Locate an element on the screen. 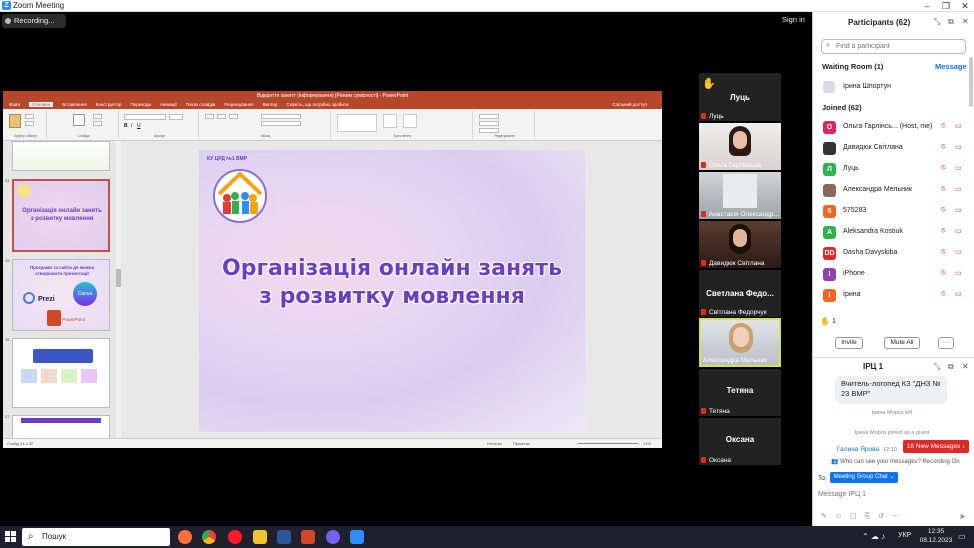  mute-all-button: Mute All is located at coordinates (902, 343).